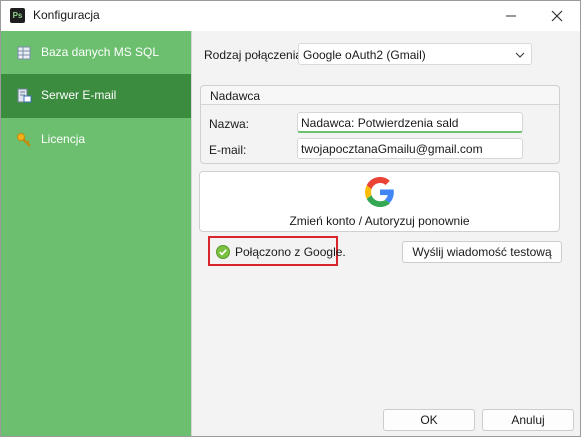 Image resolution: width=581 pixels, height=437 pixels. I want to click on send-test-email-button: Wyślij wiadomość testową, so click(482, 252).